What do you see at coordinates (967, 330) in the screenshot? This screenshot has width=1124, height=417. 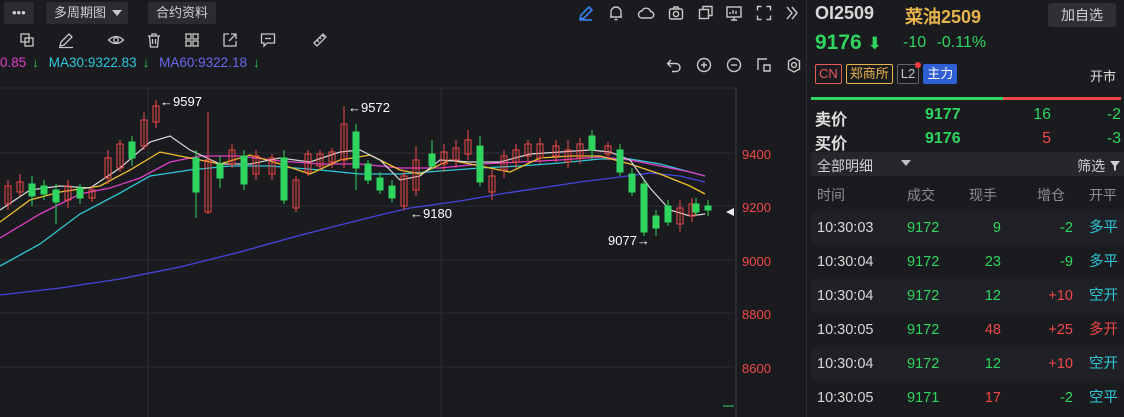 I see `table-row: 10:30:05 9172 48 +25 多开` at bounding box center [967, 330].